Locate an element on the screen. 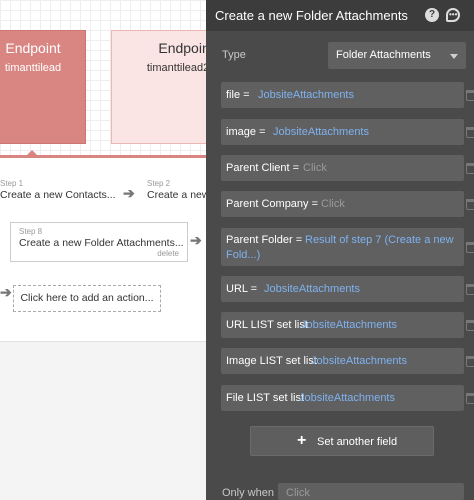 This screenshot has width=474, height=500. help-icon: ? is located at coordinates (432, 15).